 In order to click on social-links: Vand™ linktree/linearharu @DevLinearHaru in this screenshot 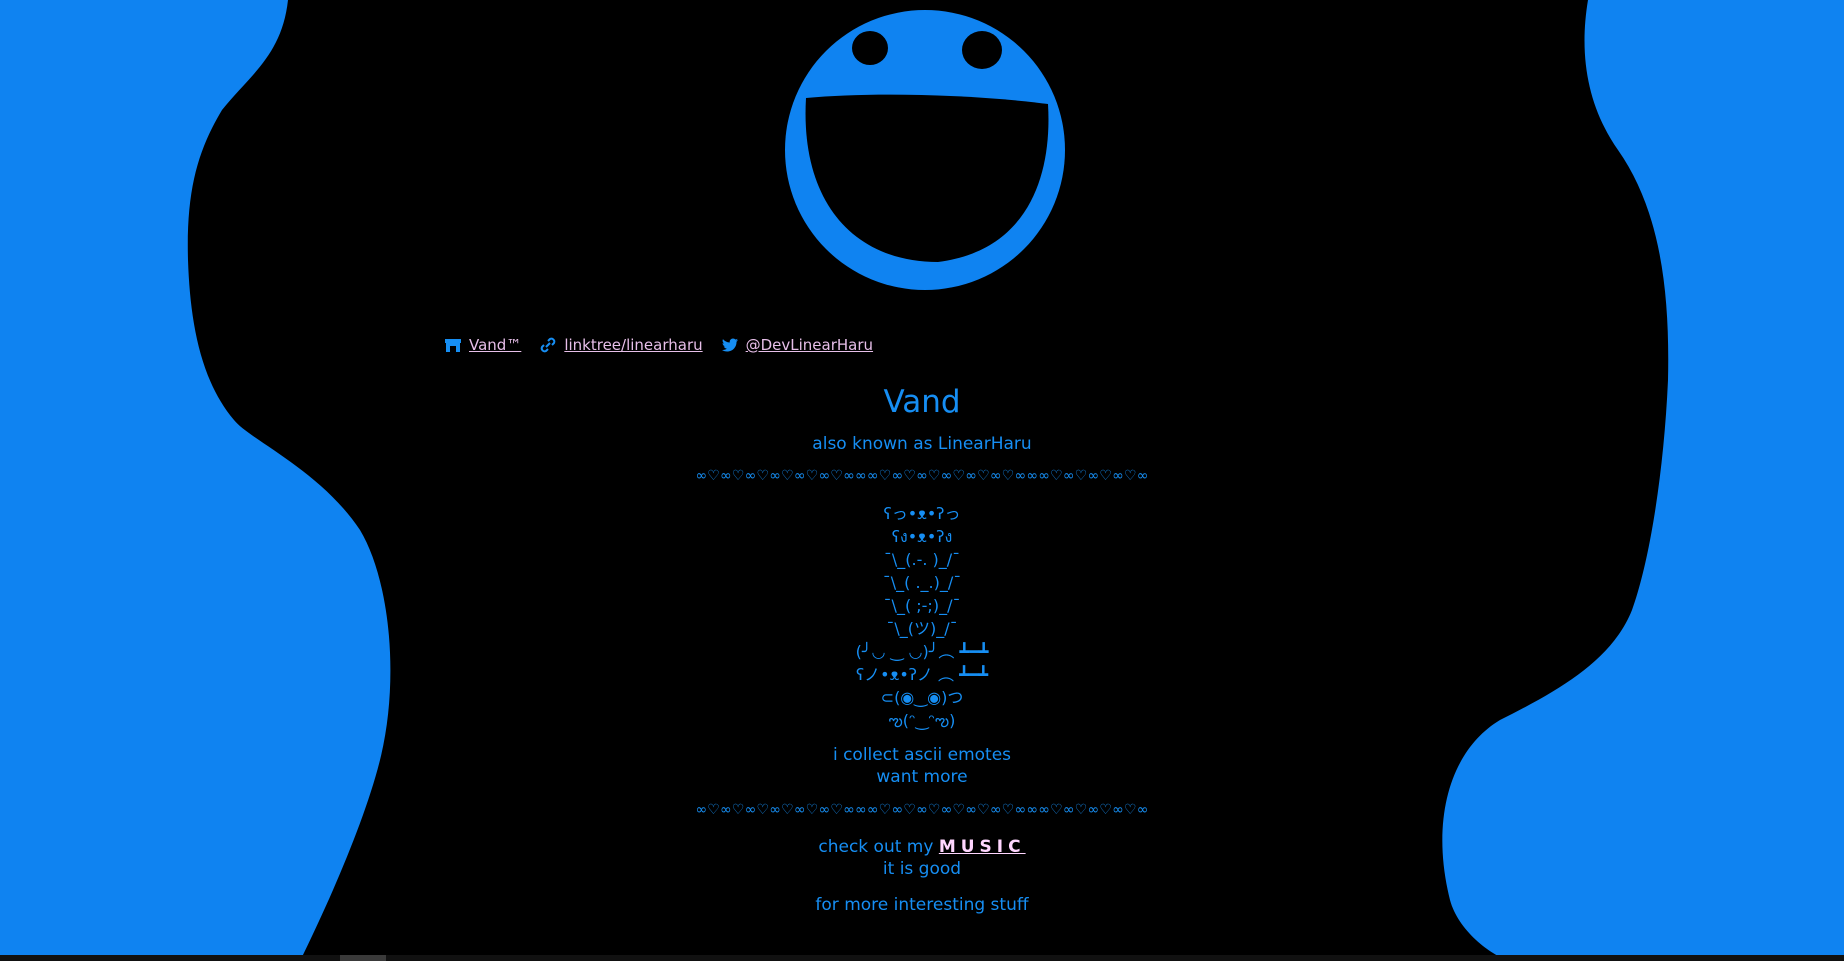, I will do `click(658, 345)`.